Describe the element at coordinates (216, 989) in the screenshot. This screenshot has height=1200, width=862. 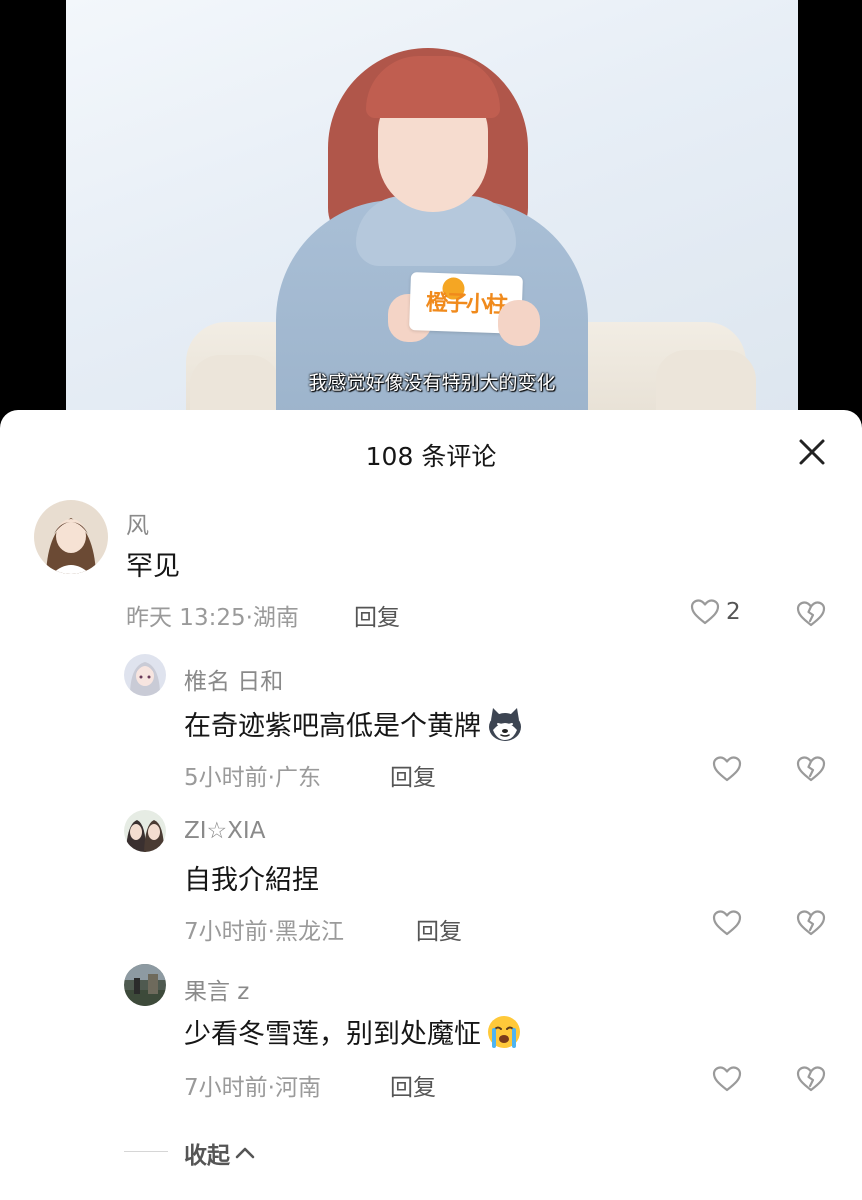
I see `reply-username: 果言 z` at that location.